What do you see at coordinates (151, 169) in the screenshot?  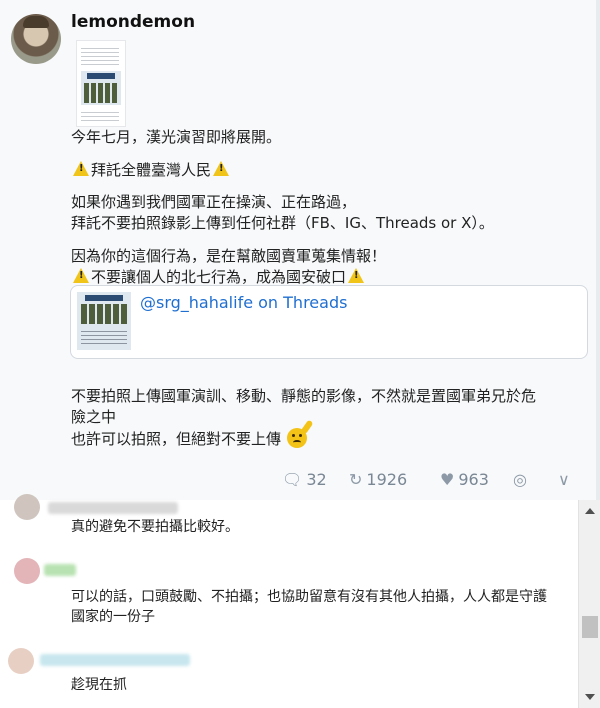 I see `post-text-line-warning: 拜託全體臺灣人民` at bounding box center [151, 169].